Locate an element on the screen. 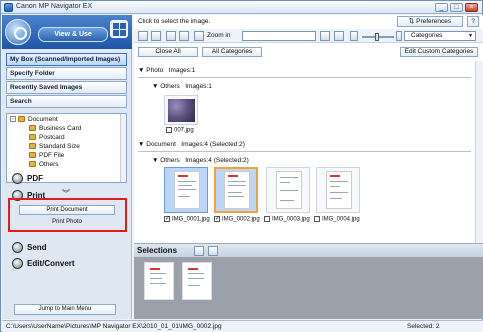  app-icon is located at coordinates (8, 7).